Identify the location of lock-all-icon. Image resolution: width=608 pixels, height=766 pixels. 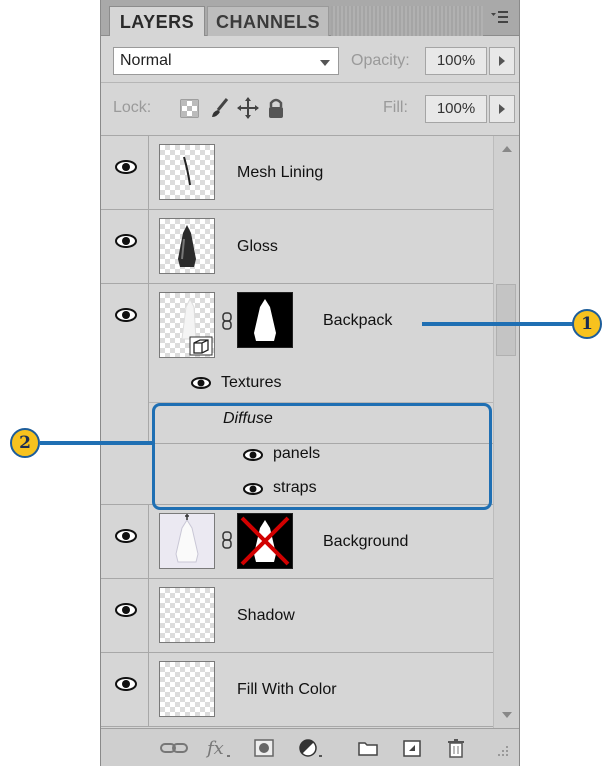
(276, 108).